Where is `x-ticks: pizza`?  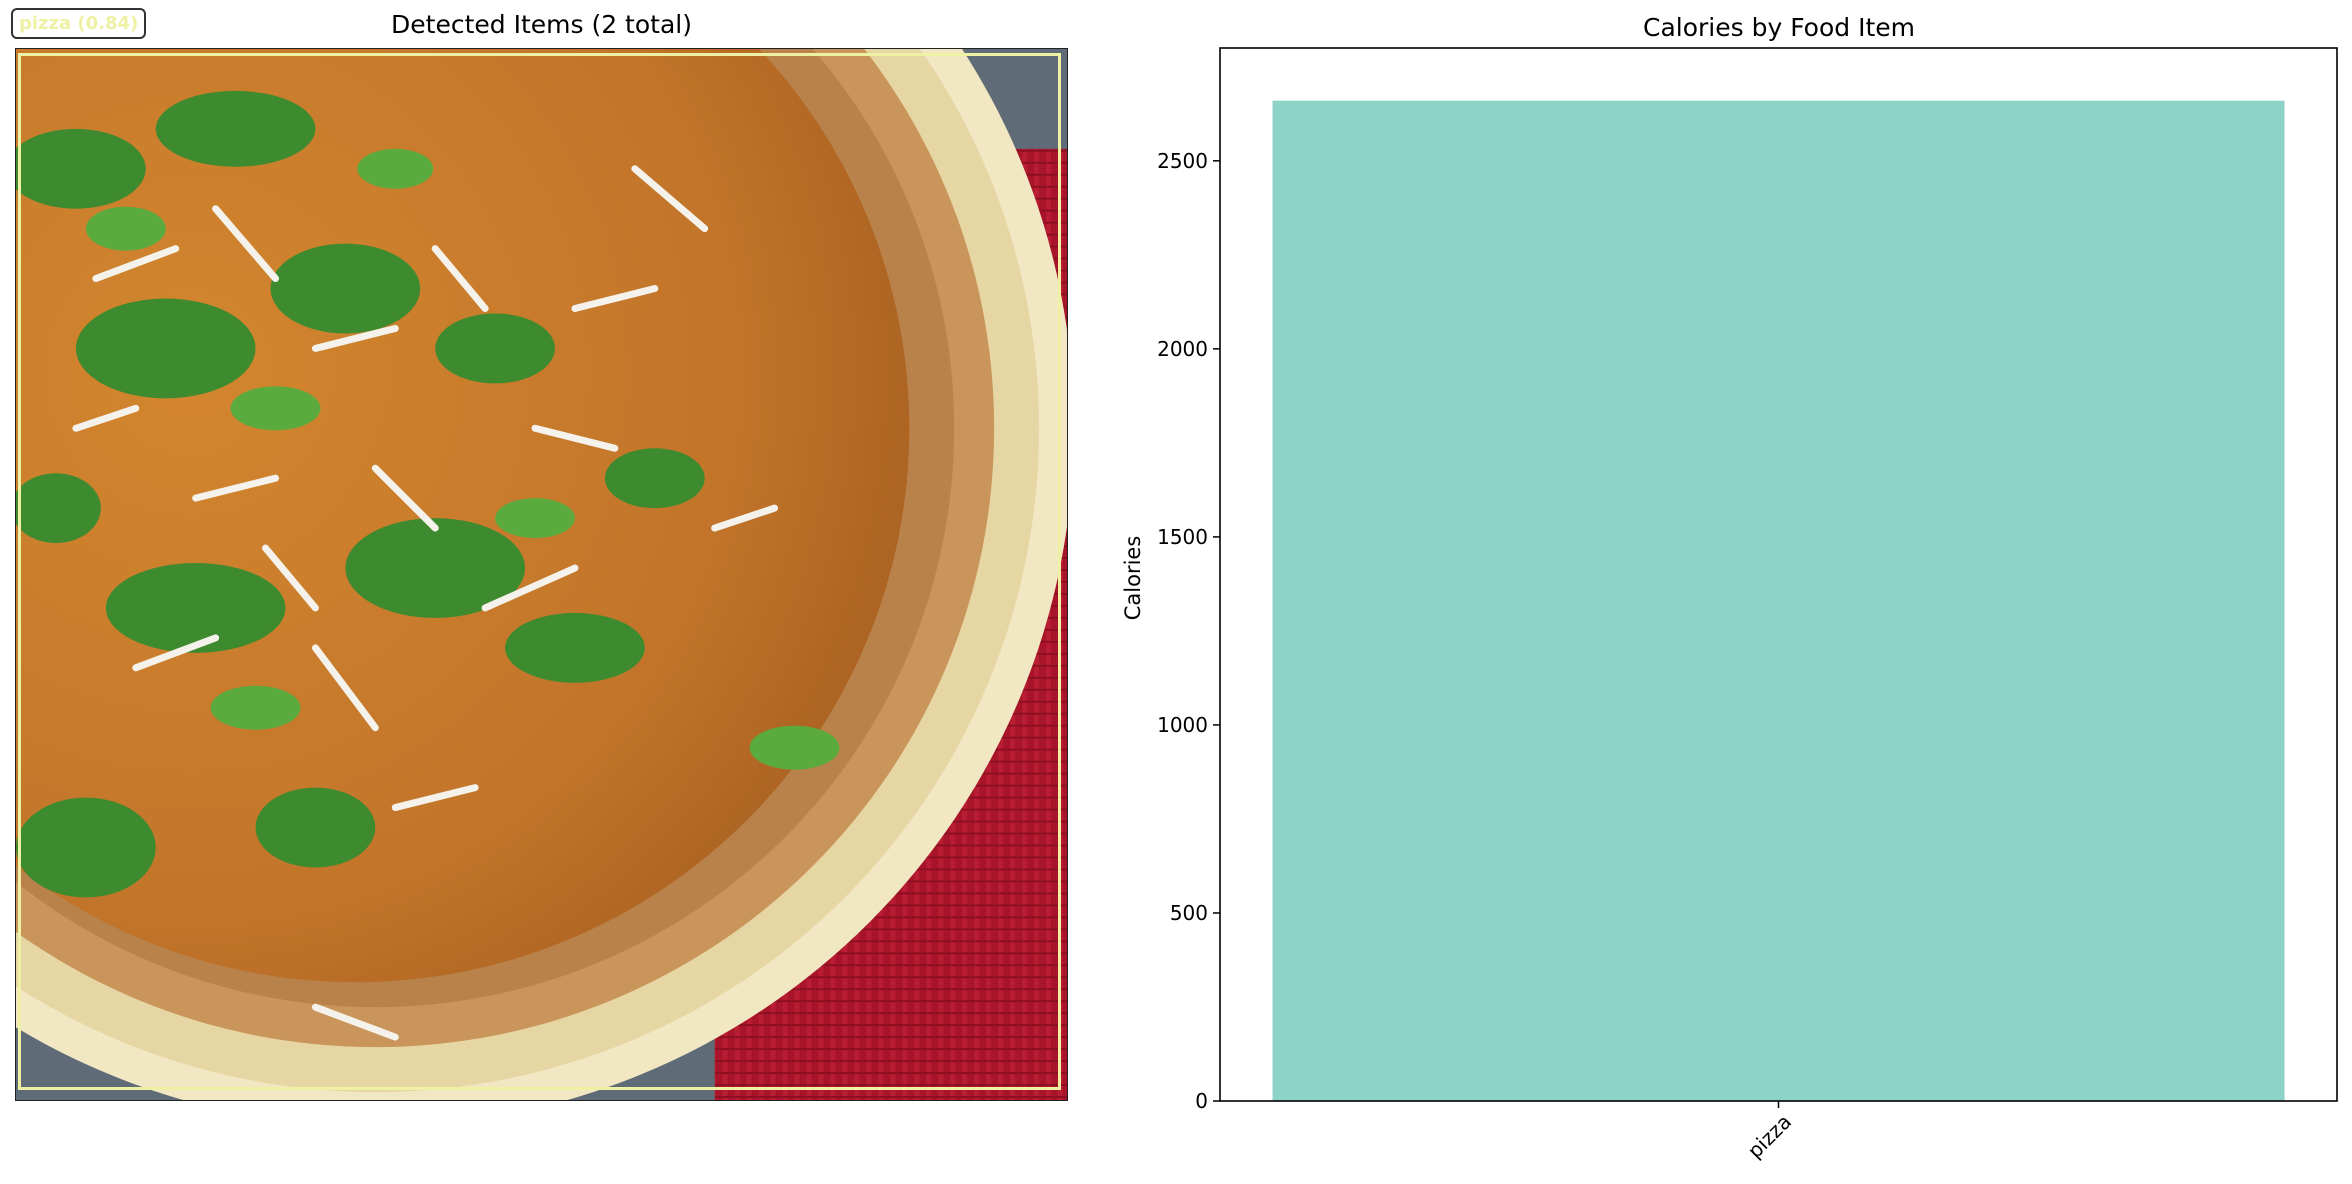
x-ticks: pizza is located at coordinates (1769, 1132).